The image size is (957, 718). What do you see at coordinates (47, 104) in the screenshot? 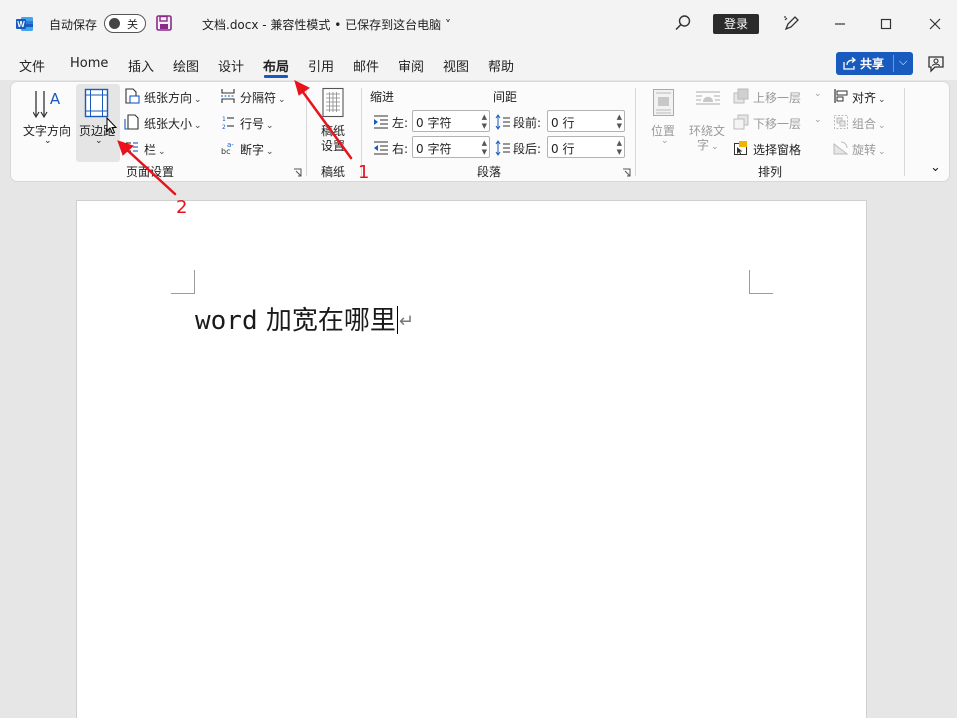
I see `text-direction-icon: A` at bounding box center [47, 104].